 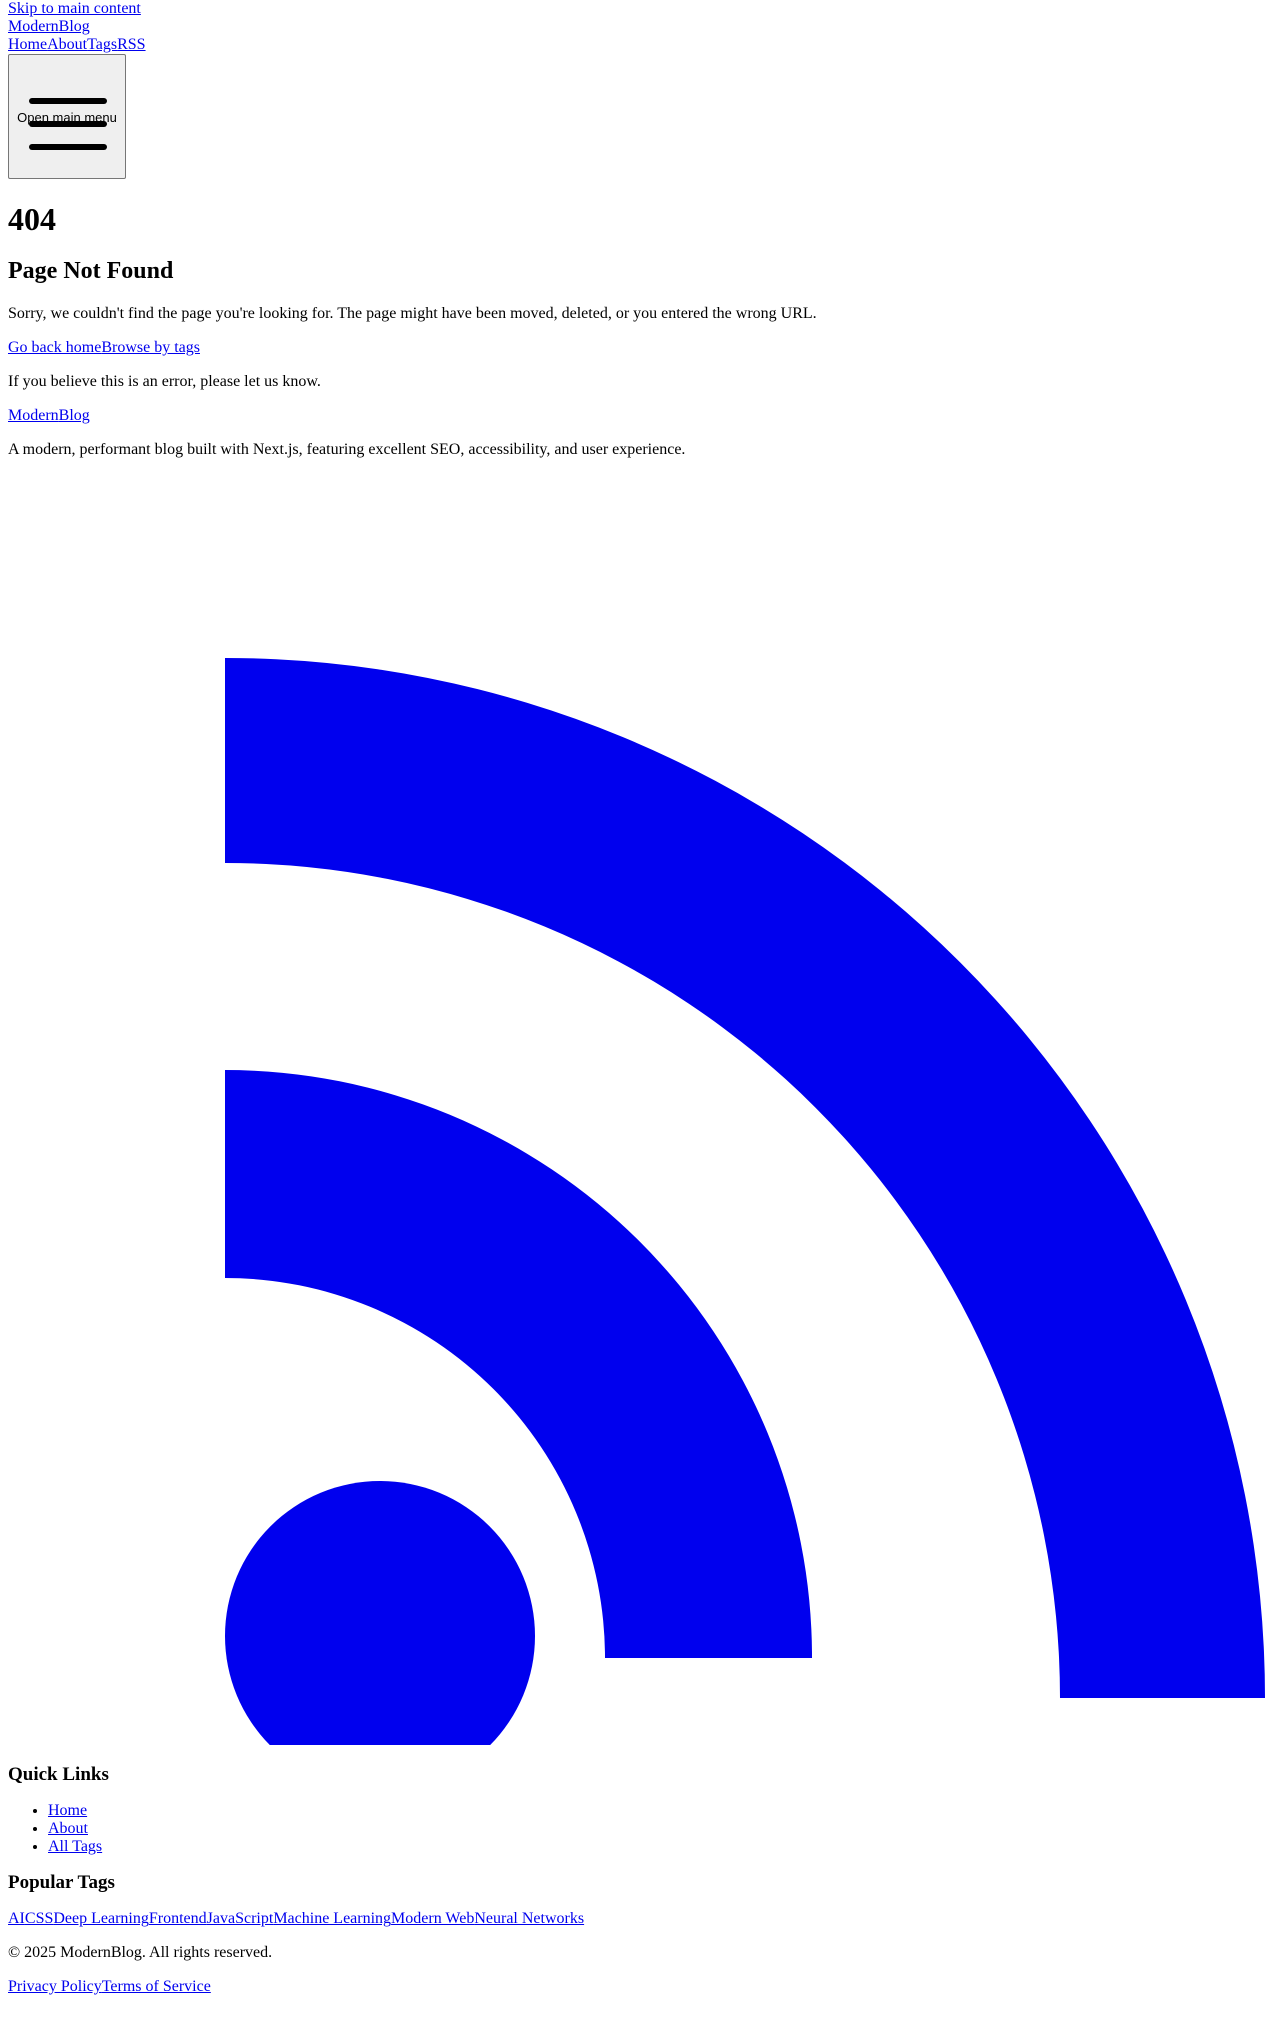 I want to click on nav-tags-link: Tags, so click(x=102, y=44).